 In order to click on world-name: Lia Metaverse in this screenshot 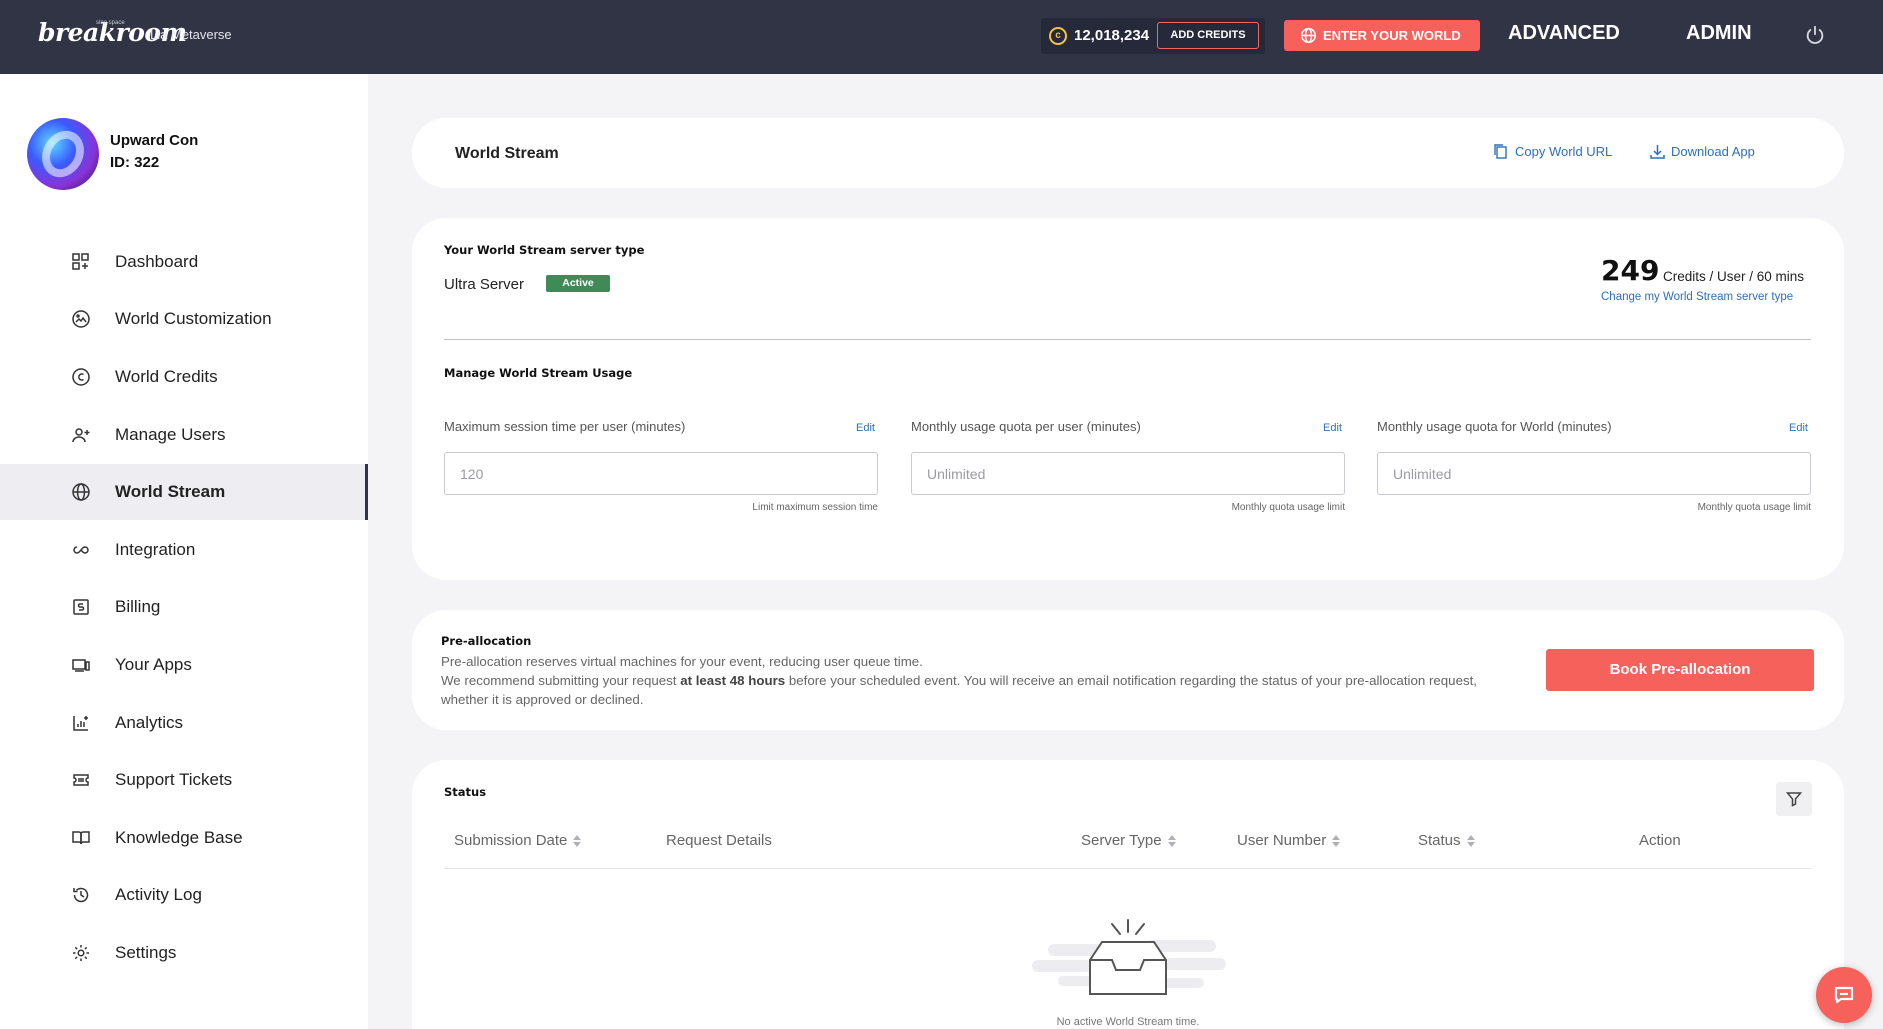, I will do `click(191, 34)`.